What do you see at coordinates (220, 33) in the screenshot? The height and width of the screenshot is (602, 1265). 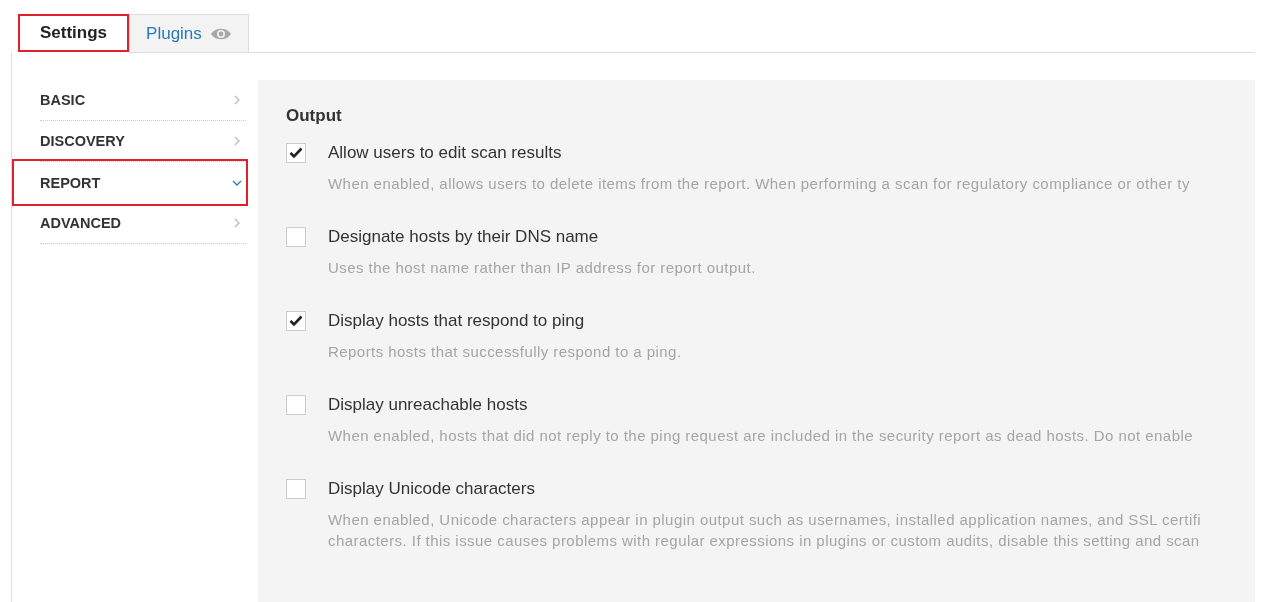 I see `eye-icon` at bounding box center [220, 33].